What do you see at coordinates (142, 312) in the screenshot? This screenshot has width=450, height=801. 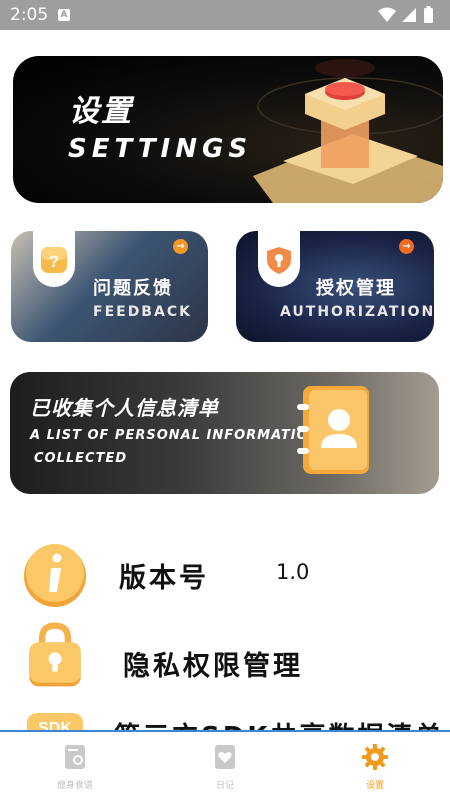 I see `feedback-subtitle: FEEDBACK` at bounding box center [142, 312].